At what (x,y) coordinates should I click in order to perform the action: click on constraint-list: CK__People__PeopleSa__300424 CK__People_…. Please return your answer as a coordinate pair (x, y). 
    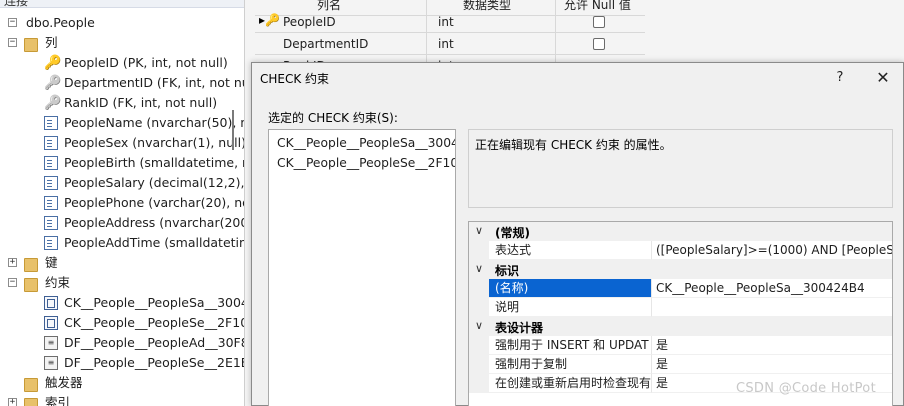
    Looking at the image, I should click on (362, 267).